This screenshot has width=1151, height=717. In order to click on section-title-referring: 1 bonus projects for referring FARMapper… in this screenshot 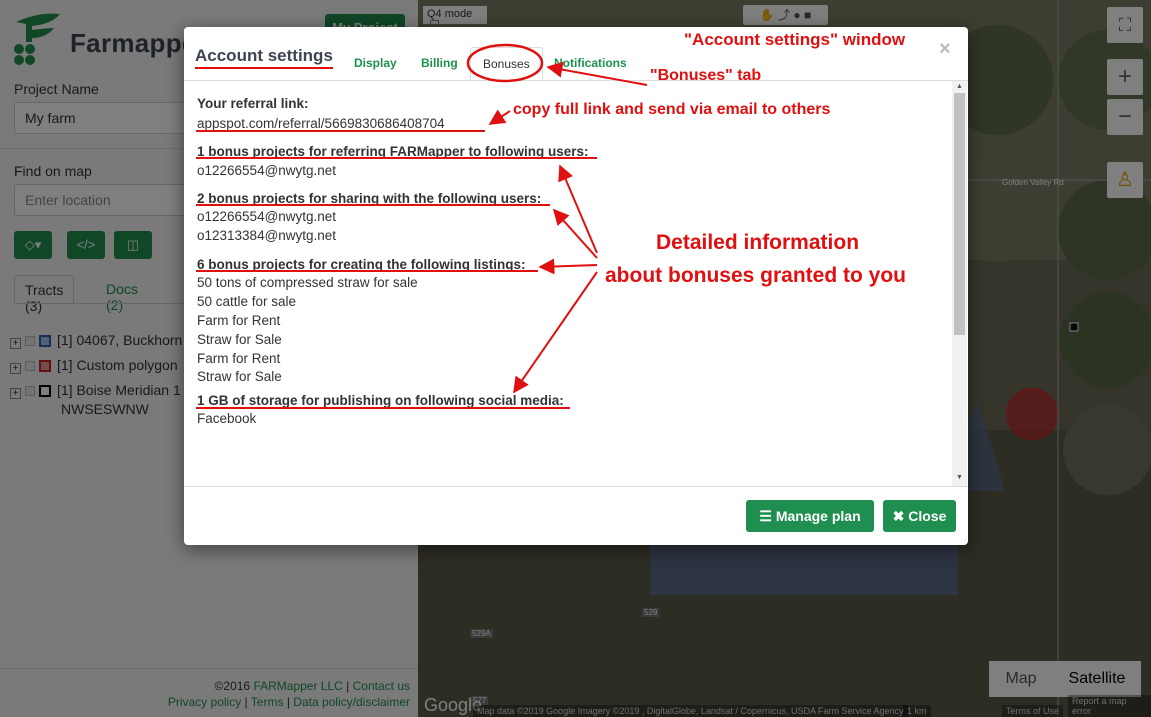, I will do `click(393, 151)`.